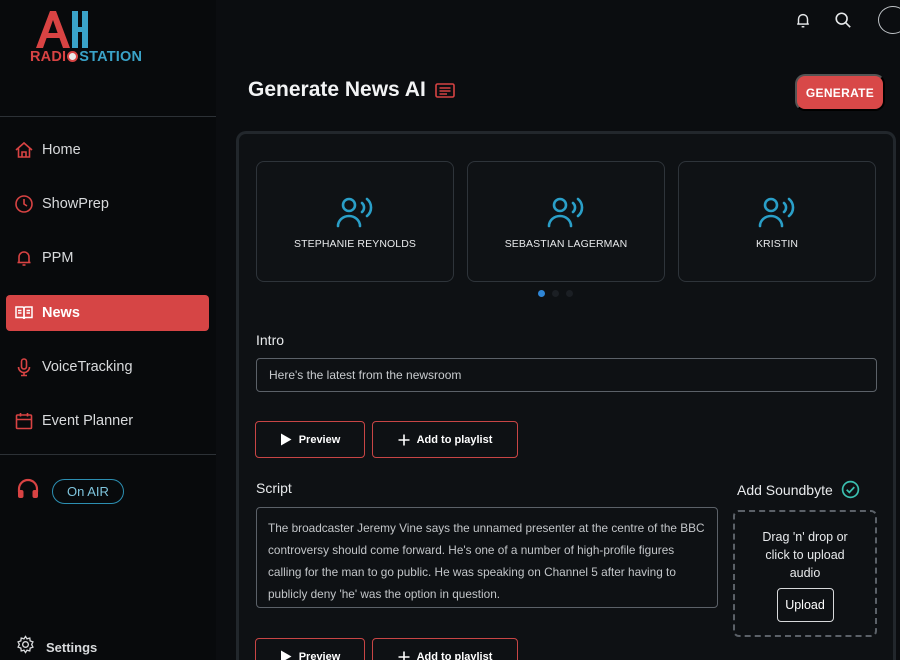 The height and width of the screenshot is (660, 900). I want to click on upload-button: Upload, so click(805, 605).